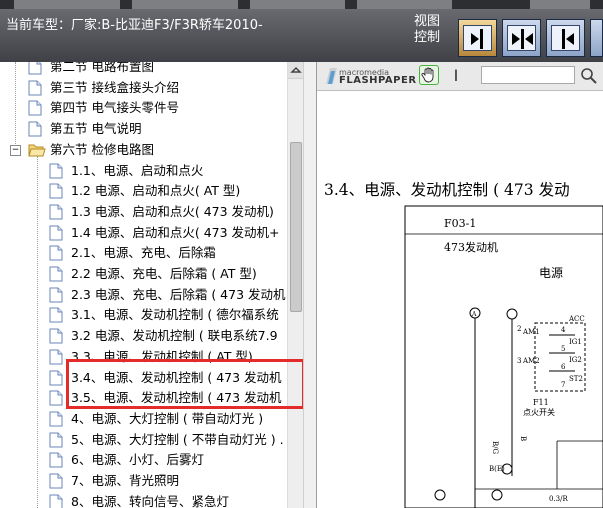 The width and height of the screenshot is (603, 508). I want to click on svg-text: 0.3/R, so click(558, 499).